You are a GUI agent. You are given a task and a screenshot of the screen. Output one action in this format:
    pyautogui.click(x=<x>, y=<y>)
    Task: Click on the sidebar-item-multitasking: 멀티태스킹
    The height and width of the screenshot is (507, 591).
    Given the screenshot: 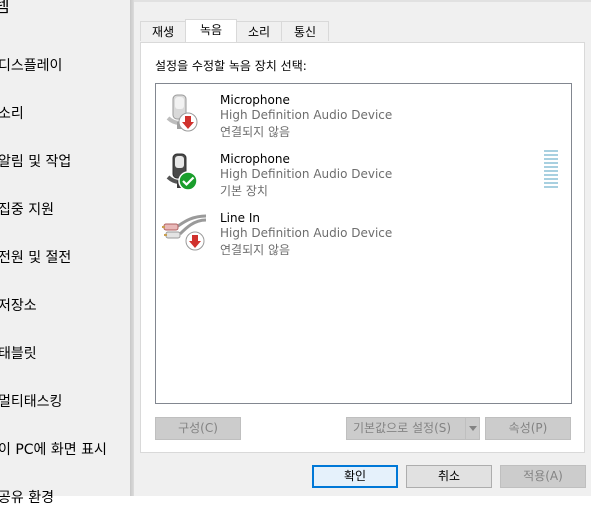 What is the action you would take?
    pyautogui.click(x=31, y=401)
    